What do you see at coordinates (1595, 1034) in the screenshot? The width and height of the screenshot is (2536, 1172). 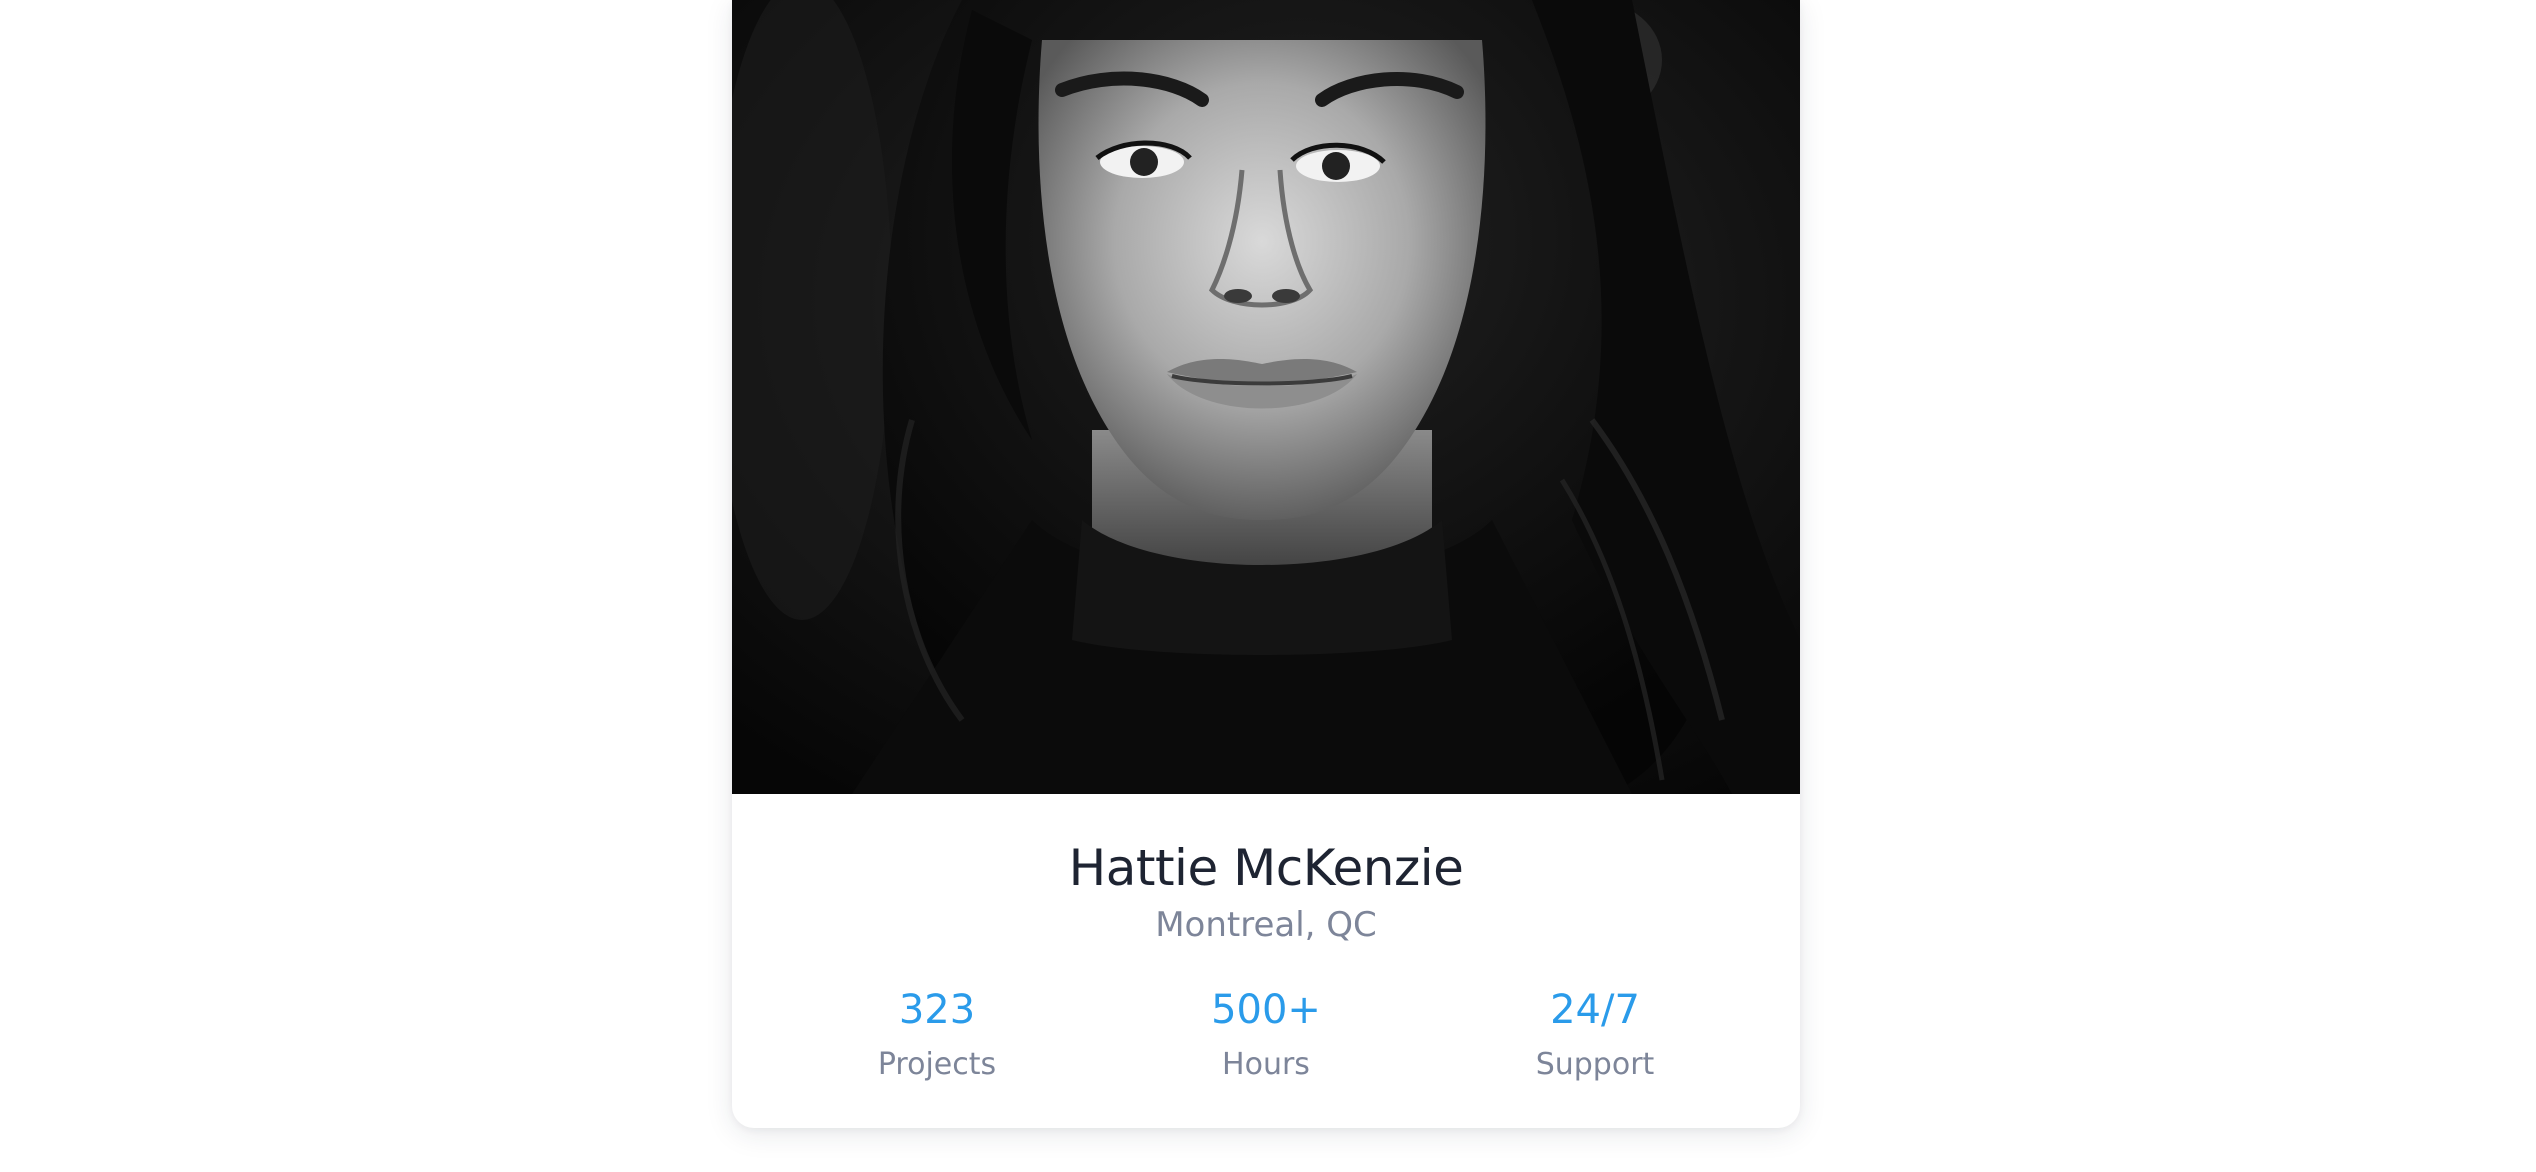 I see `stat-support: 24/7 Support` at bounding box center [1595, 1034].